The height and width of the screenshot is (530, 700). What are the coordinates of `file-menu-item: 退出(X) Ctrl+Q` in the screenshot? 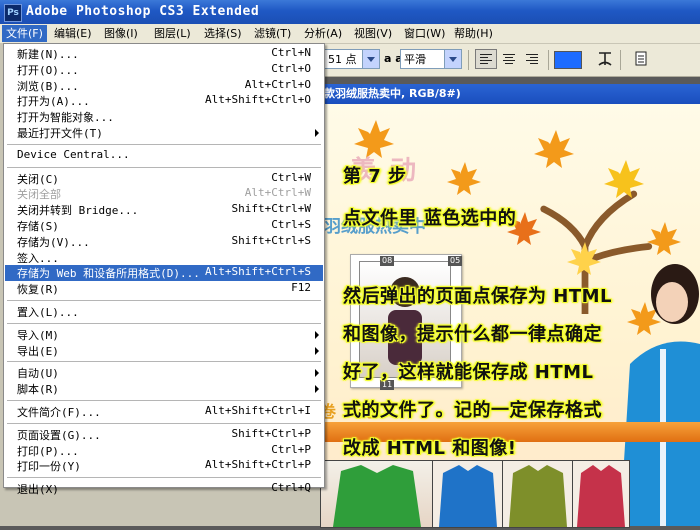 It's located at (164, 489).